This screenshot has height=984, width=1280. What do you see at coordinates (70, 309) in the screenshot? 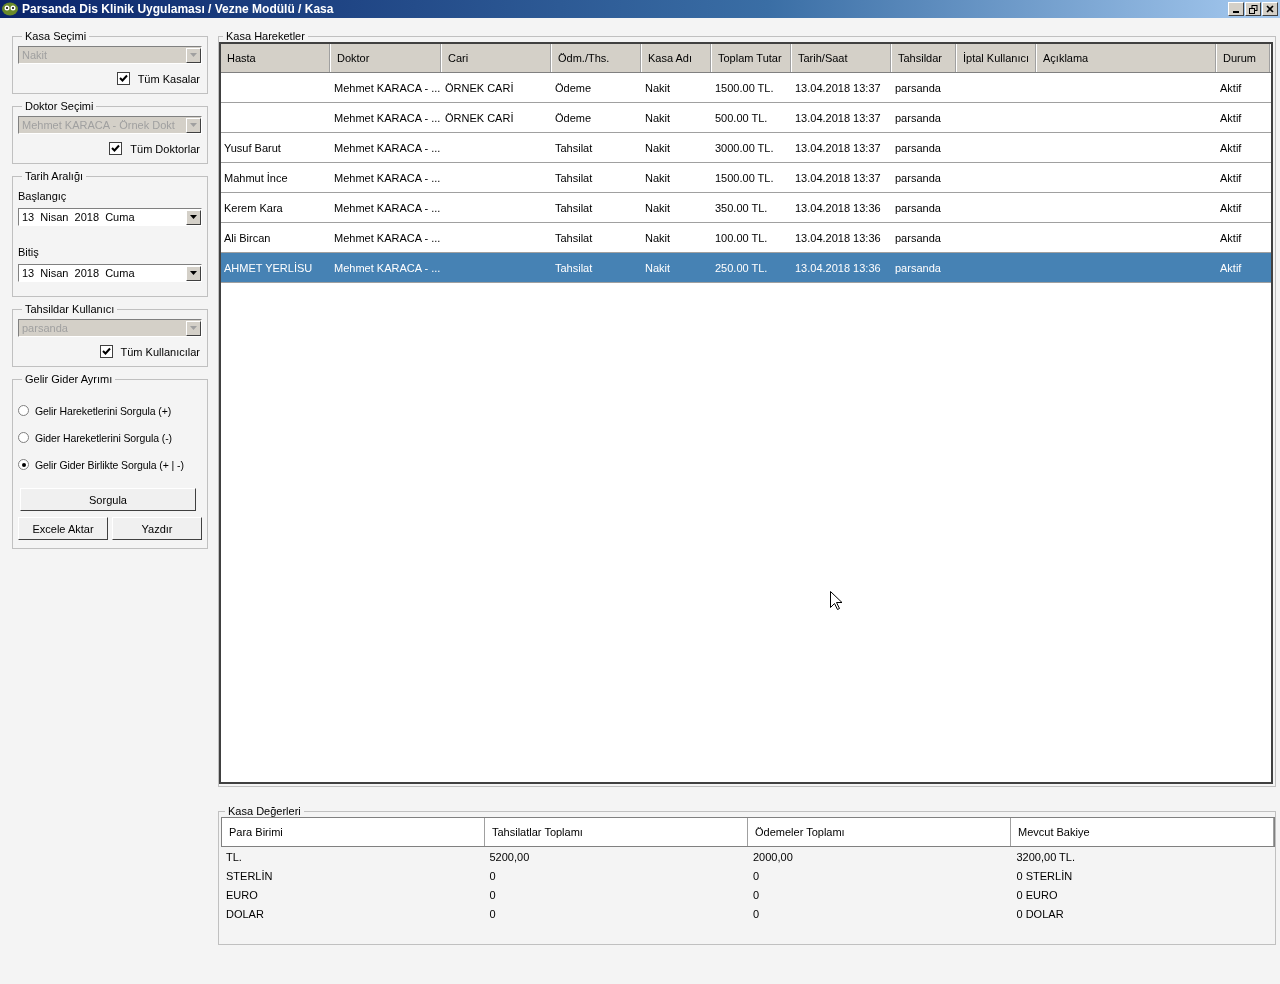
I see `group-title: Tahsildar Kullanıcı` at bounding box center [70, 309].